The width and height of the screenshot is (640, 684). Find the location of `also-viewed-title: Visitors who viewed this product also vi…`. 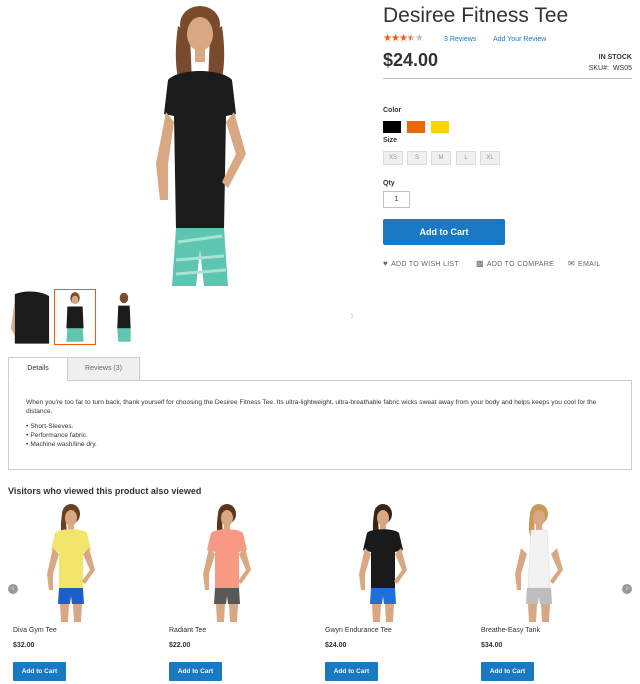

also-viewed-title: Visitors who viewed this product also vi… is located at coordinates (105, 491).